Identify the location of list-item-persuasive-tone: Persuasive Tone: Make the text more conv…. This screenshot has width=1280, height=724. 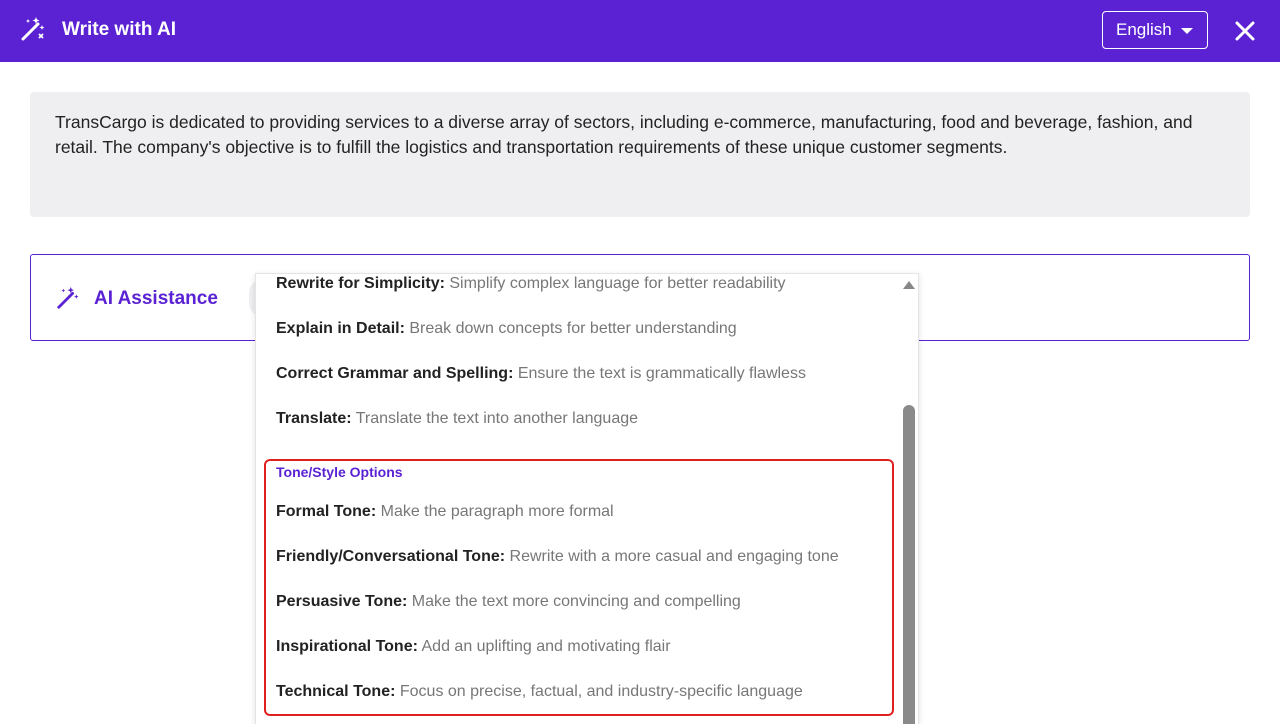
(508, 602).